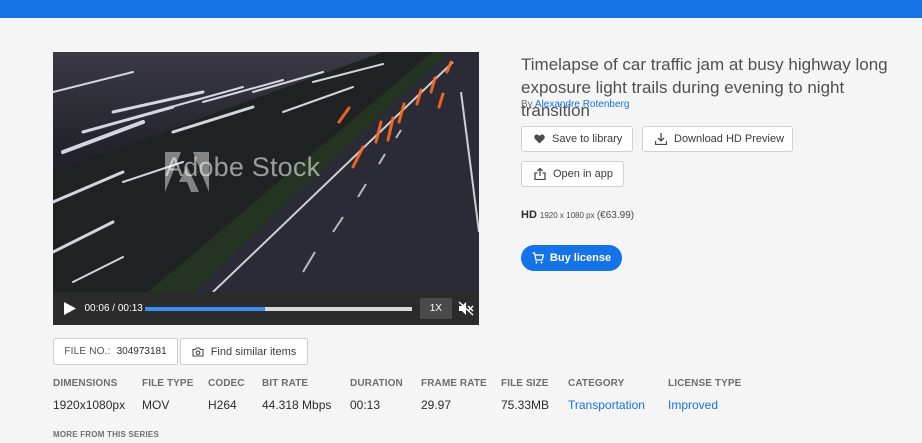  What do you see at coordinates (525, 405) in the screenshot?
I see `spec-value: 75.33MB` at bounding box center [525, 405].